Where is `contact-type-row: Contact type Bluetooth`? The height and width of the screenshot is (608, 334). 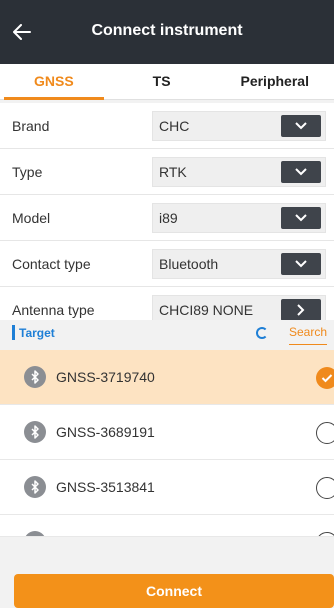 contact-type-row: Contact type Bluetooth is located at coordinates (167, 264).